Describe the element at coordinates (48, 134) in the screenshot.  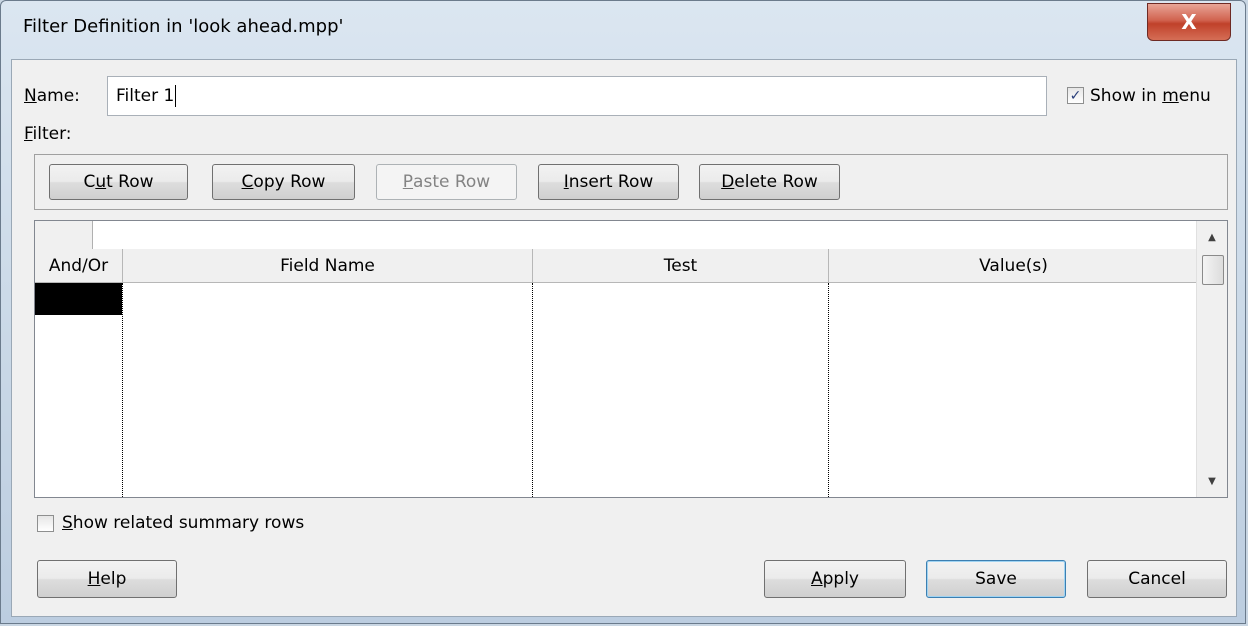
I see `filter-label: Filter:` at that location.